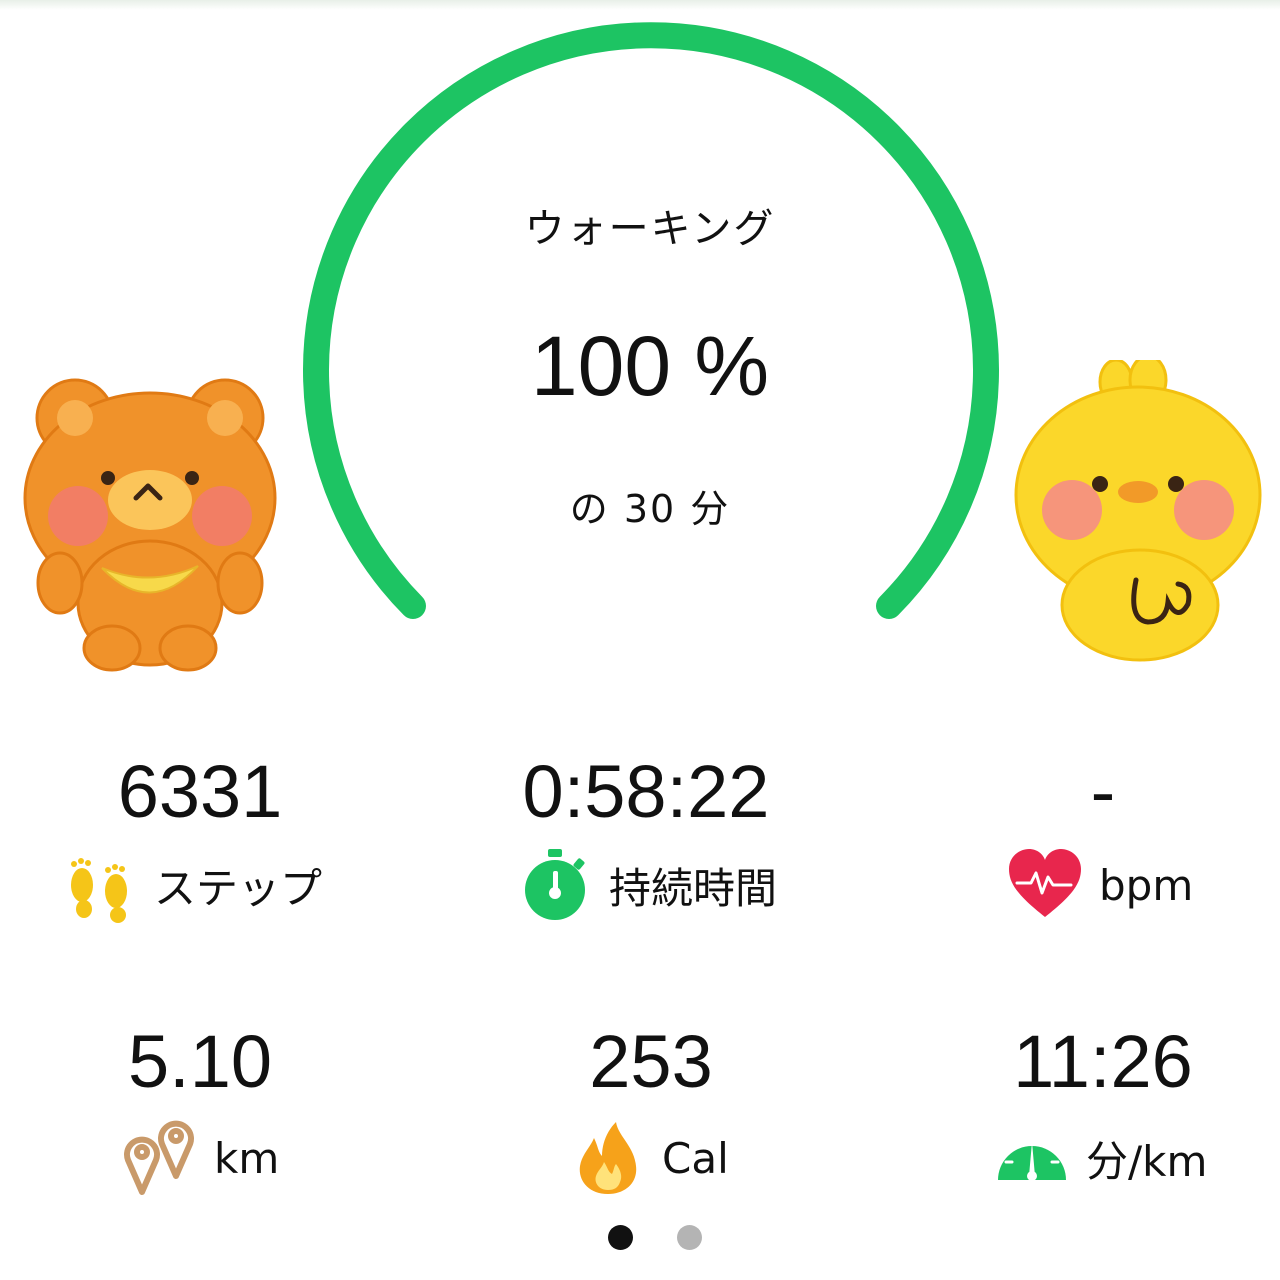  I want to click on calories-label: Cal, so click(648, 1158).